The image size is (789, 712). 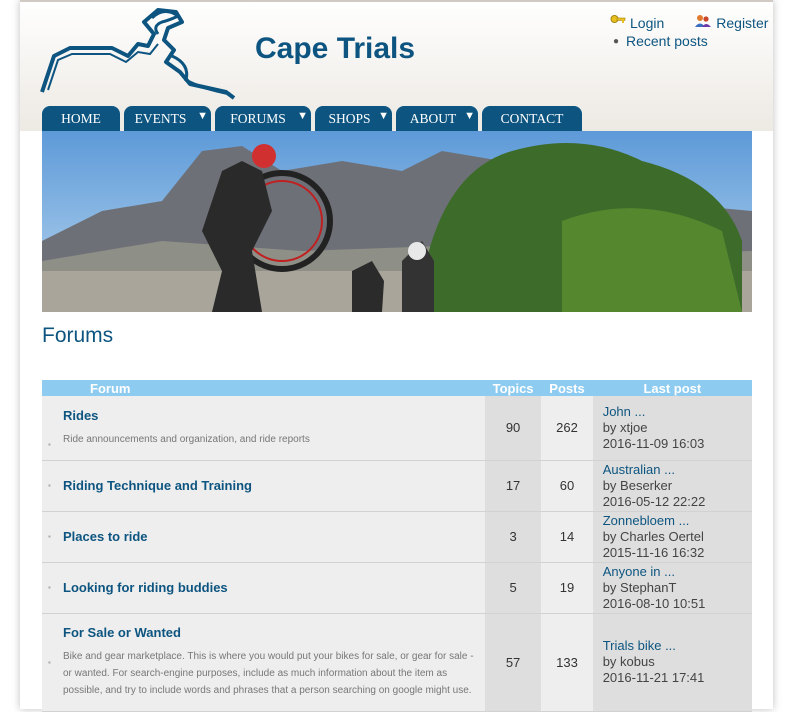 What do you see at coordinates (742, 23) in the screenshot?
I see `register-link: Register` at bounding box center [742, 23].